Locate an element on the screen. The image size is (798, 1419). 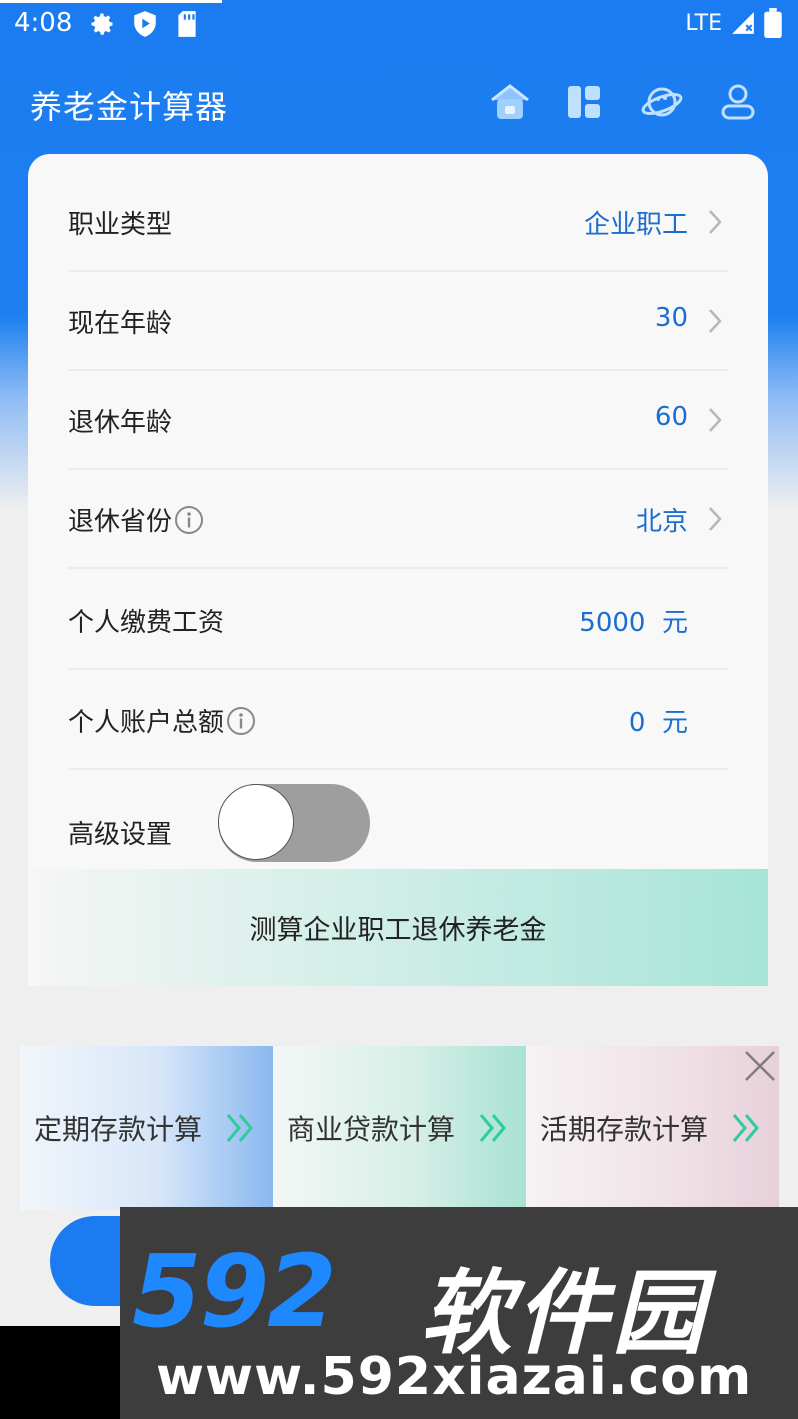
advanced-settings-toggle is located at coordinates (294, 823).